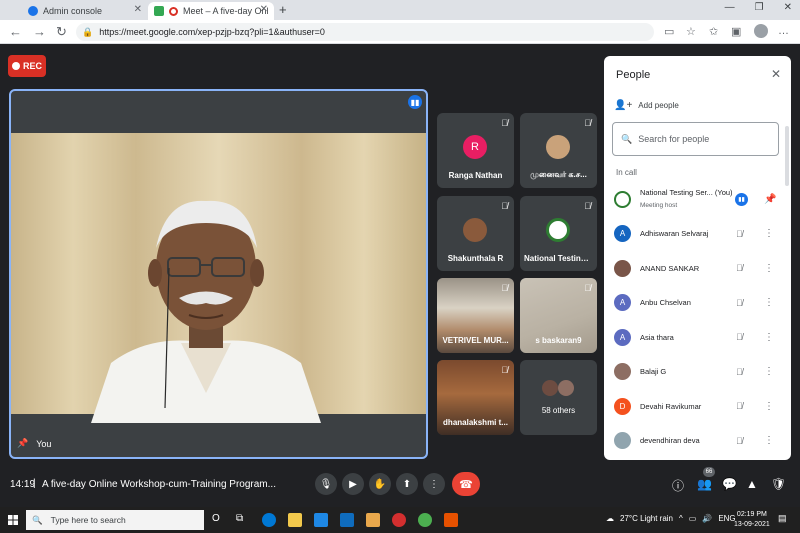 Image resolution: width=800 pixels, height=533 pixels. I want to click on avatar: D, so click(622, 406).